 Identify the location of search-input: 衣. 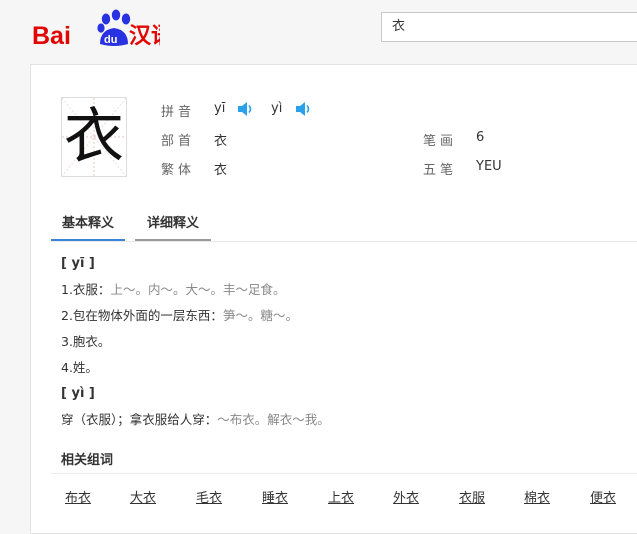
(509, 27).